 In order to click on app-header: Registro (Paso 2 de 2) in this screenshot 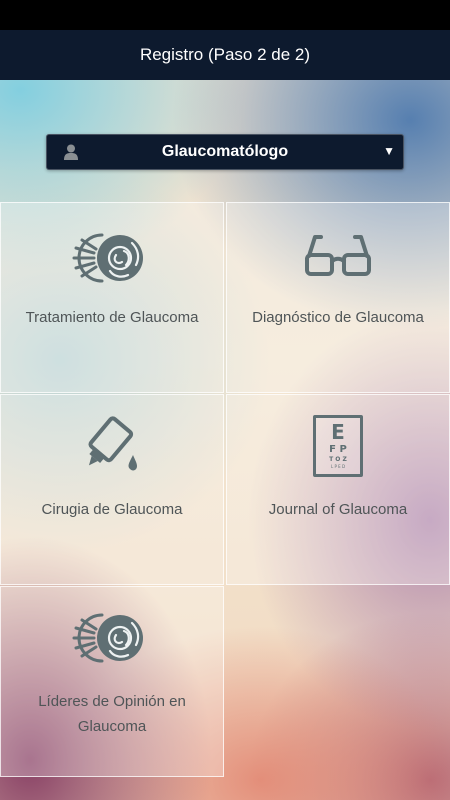, I will do `click(225, 55)`.